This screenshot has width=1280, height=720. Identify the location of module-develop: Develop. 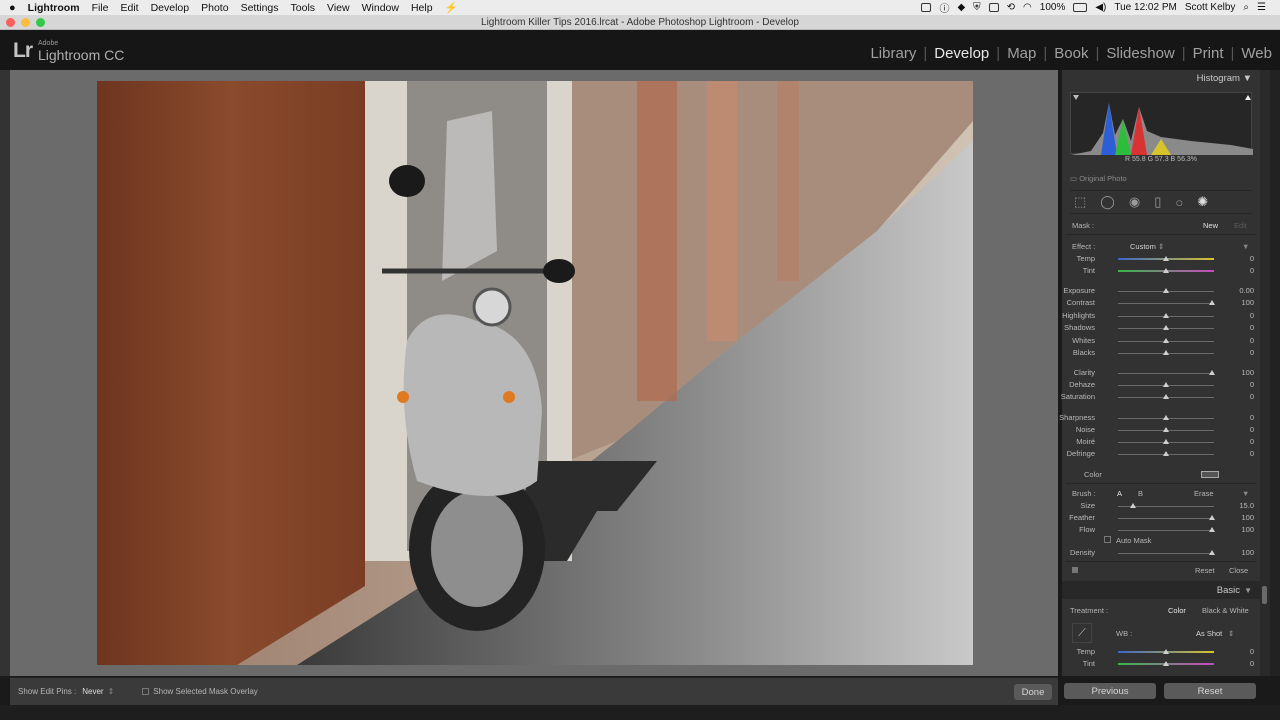
(961, 53).